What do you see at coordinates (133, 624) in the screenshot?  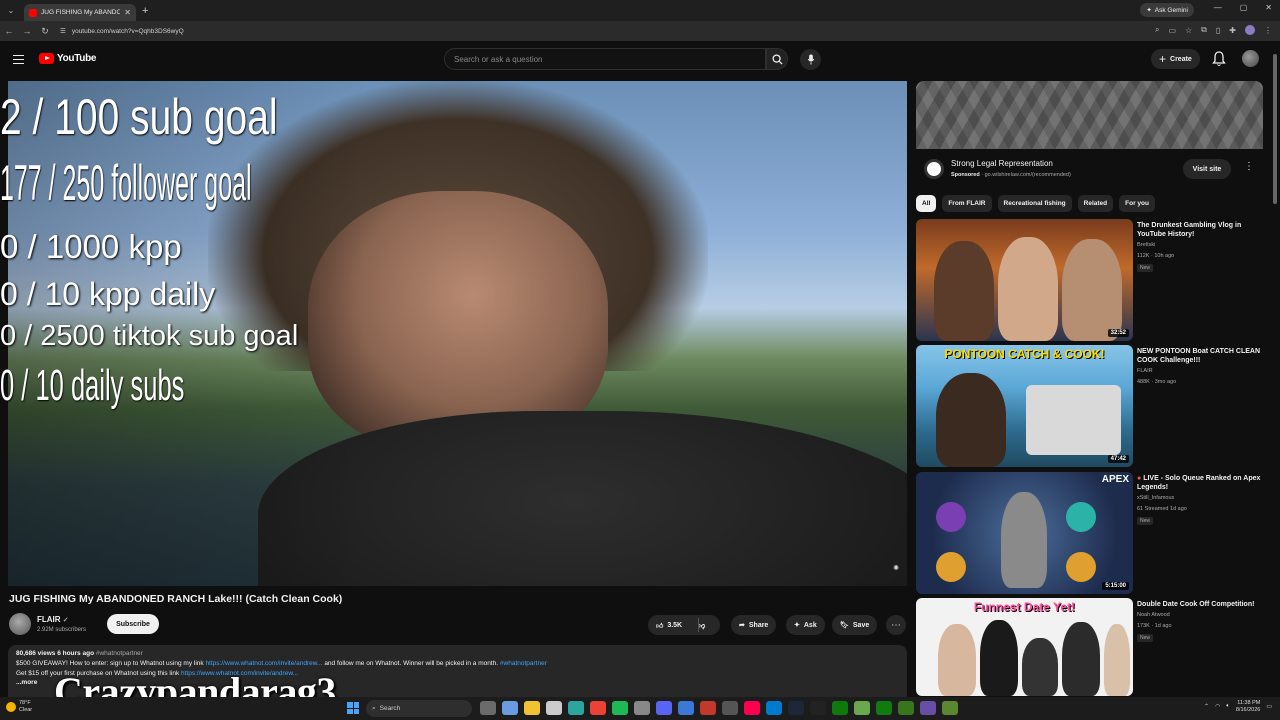 I see `subscribe-button: Subscribe` at bounding box center [133, 624].